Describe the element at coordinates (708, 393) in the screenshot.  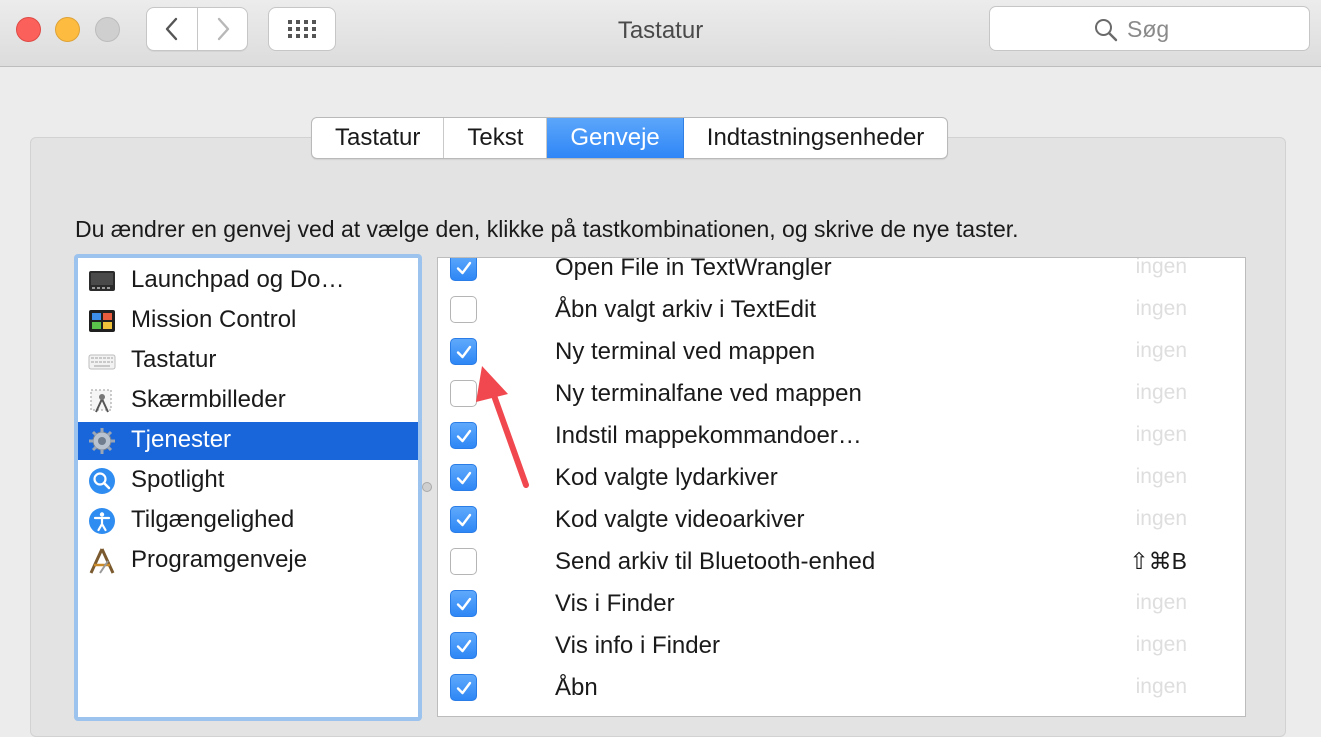
I see `service-label: Ny terminalfane ved mappen` at that location.